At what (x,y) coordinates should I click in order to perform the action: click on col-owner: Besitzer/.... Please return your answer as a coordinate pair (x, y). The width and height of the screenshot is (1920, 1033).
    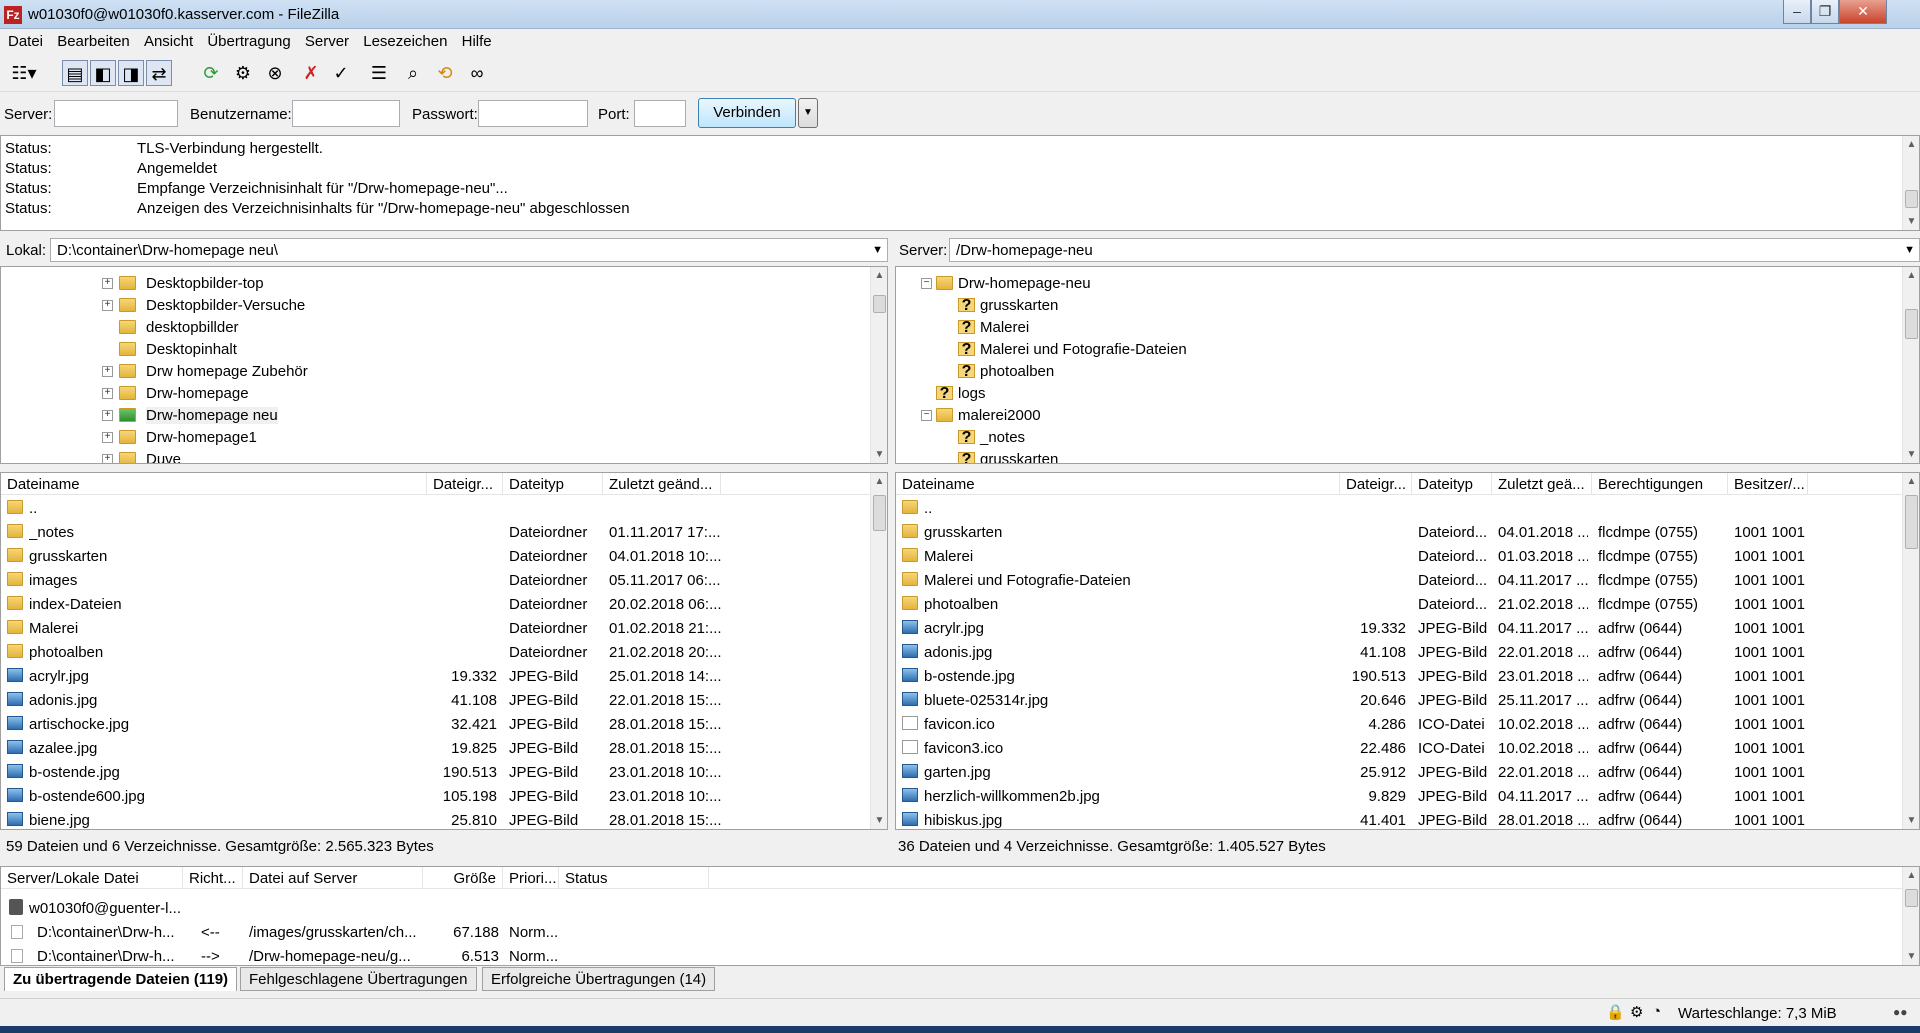
    Looking at the image, I should click on (1768, 484).